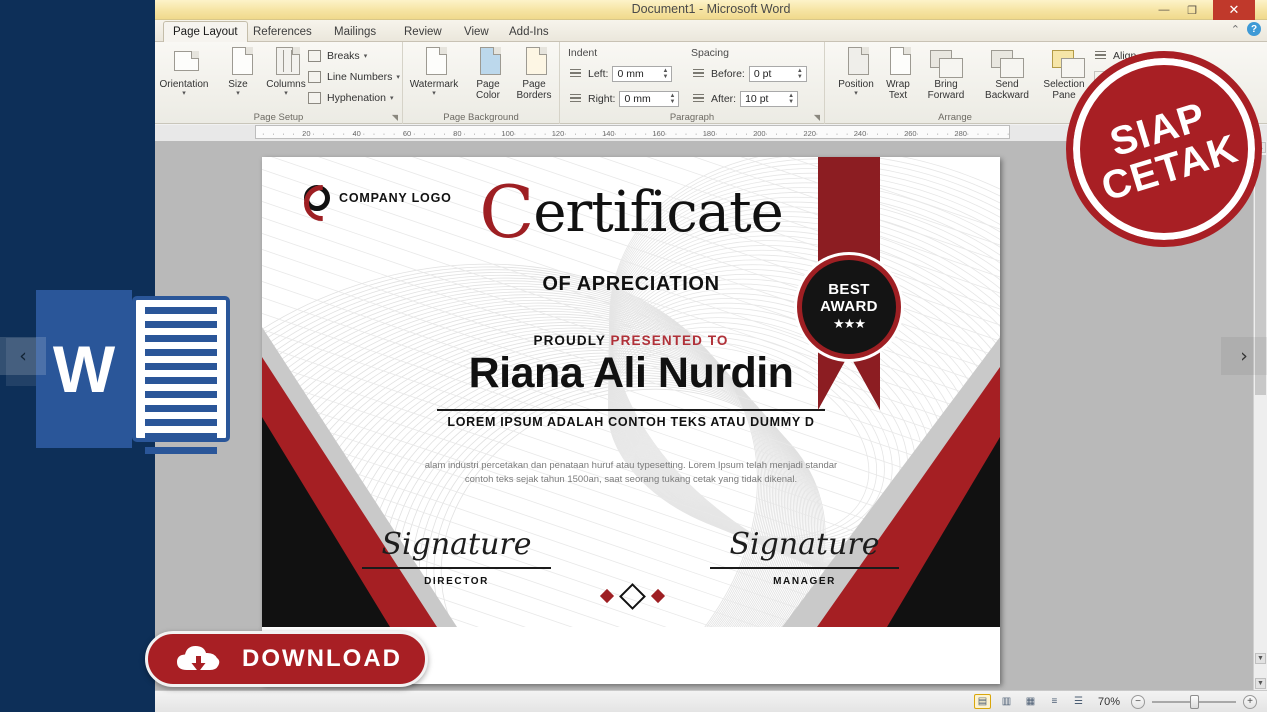 The width and height of the screenshot is (1267, 712). I want to click on spacing-after-input: 10 pt ▲ ▼, so click(769, 99).